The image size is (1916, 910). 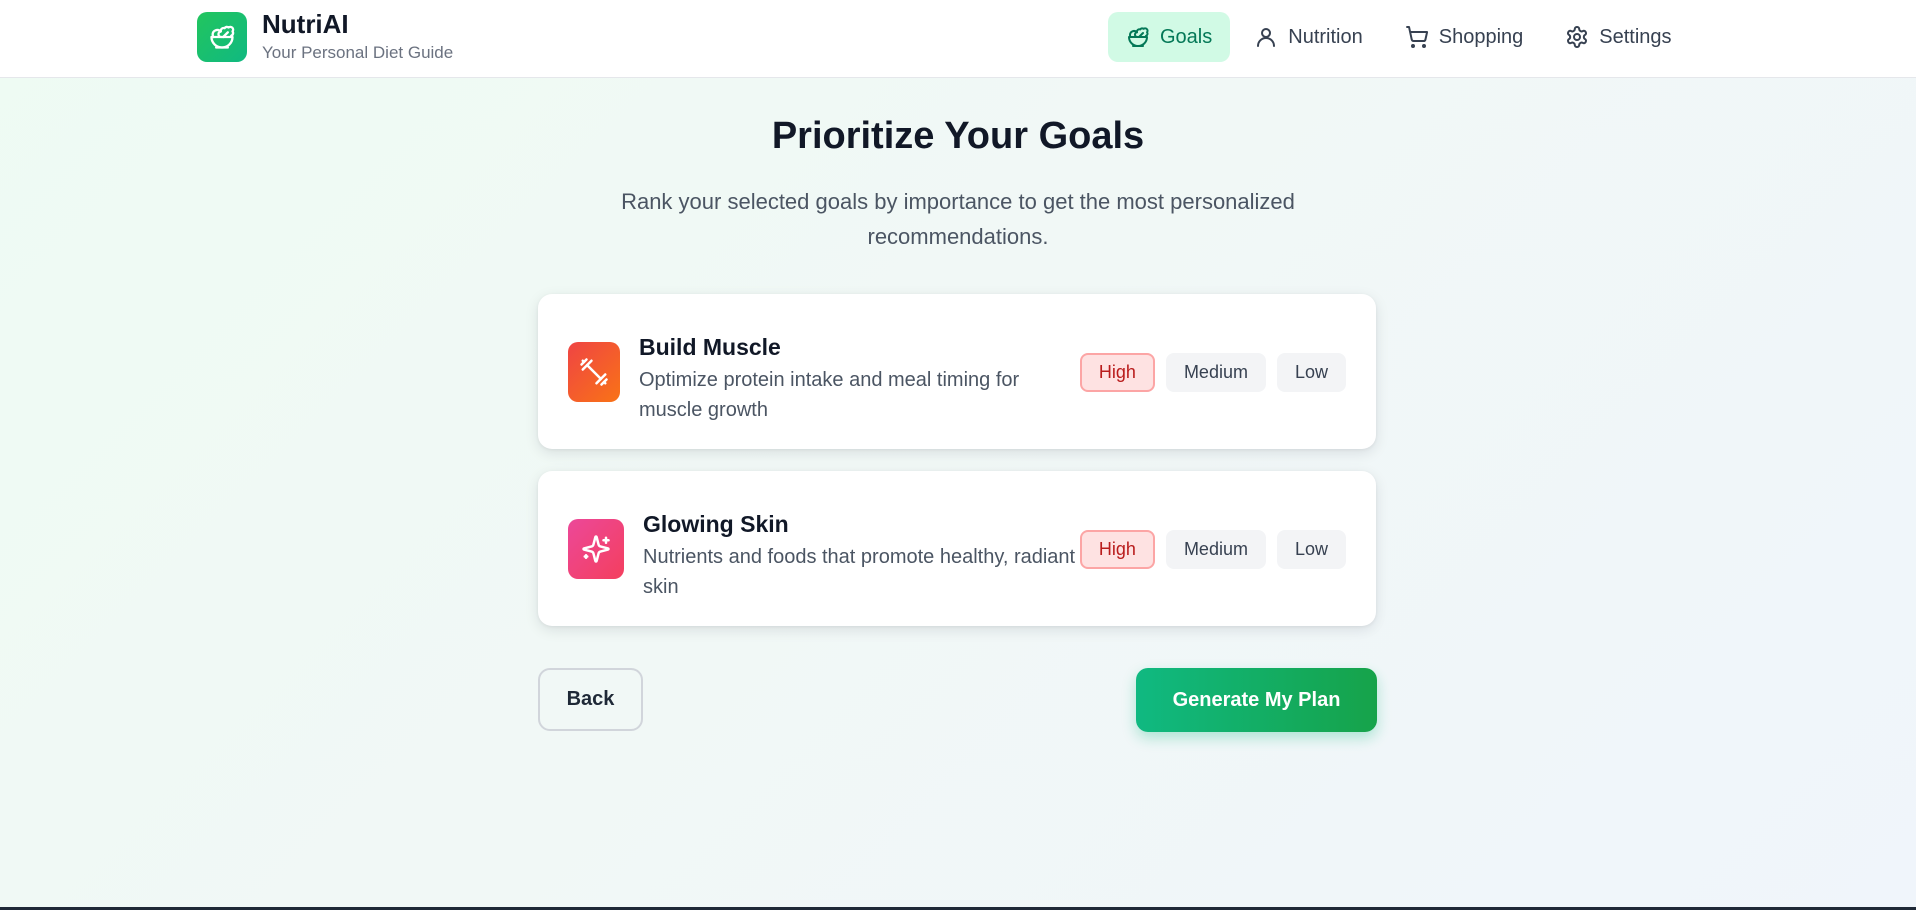 What do you see at coordinates (1325, 36) in the screenshot?
I see `nav-label-nutrition: Nutrition` at bounding box center [1325, 36].